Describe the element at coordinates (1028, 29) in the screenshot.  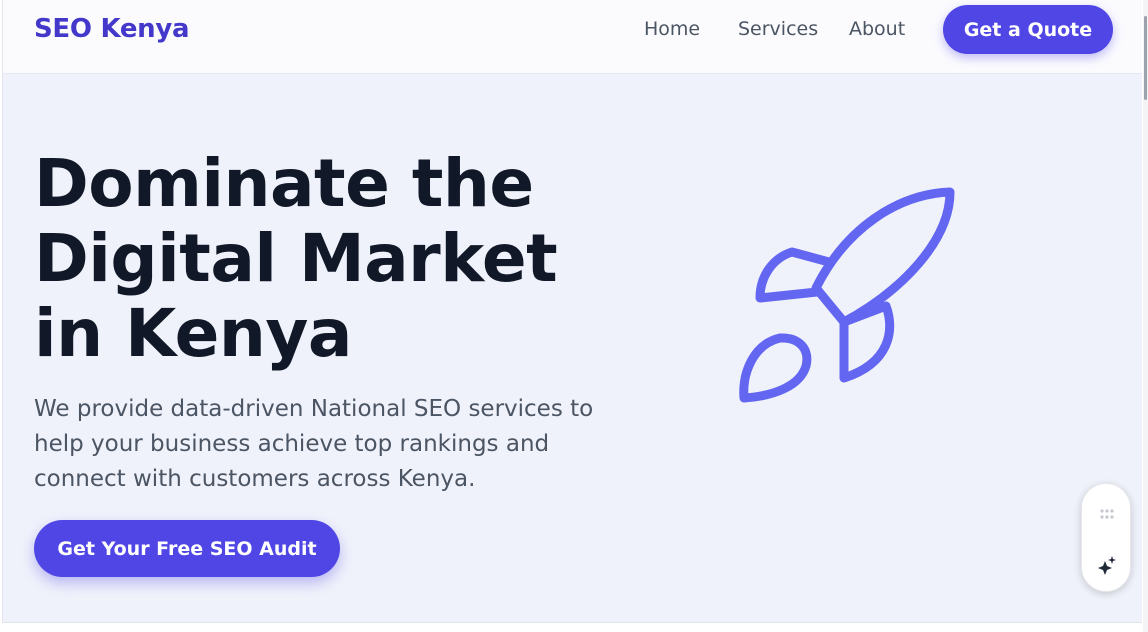
I see `get-quote-button: Get a Quote` at that location.